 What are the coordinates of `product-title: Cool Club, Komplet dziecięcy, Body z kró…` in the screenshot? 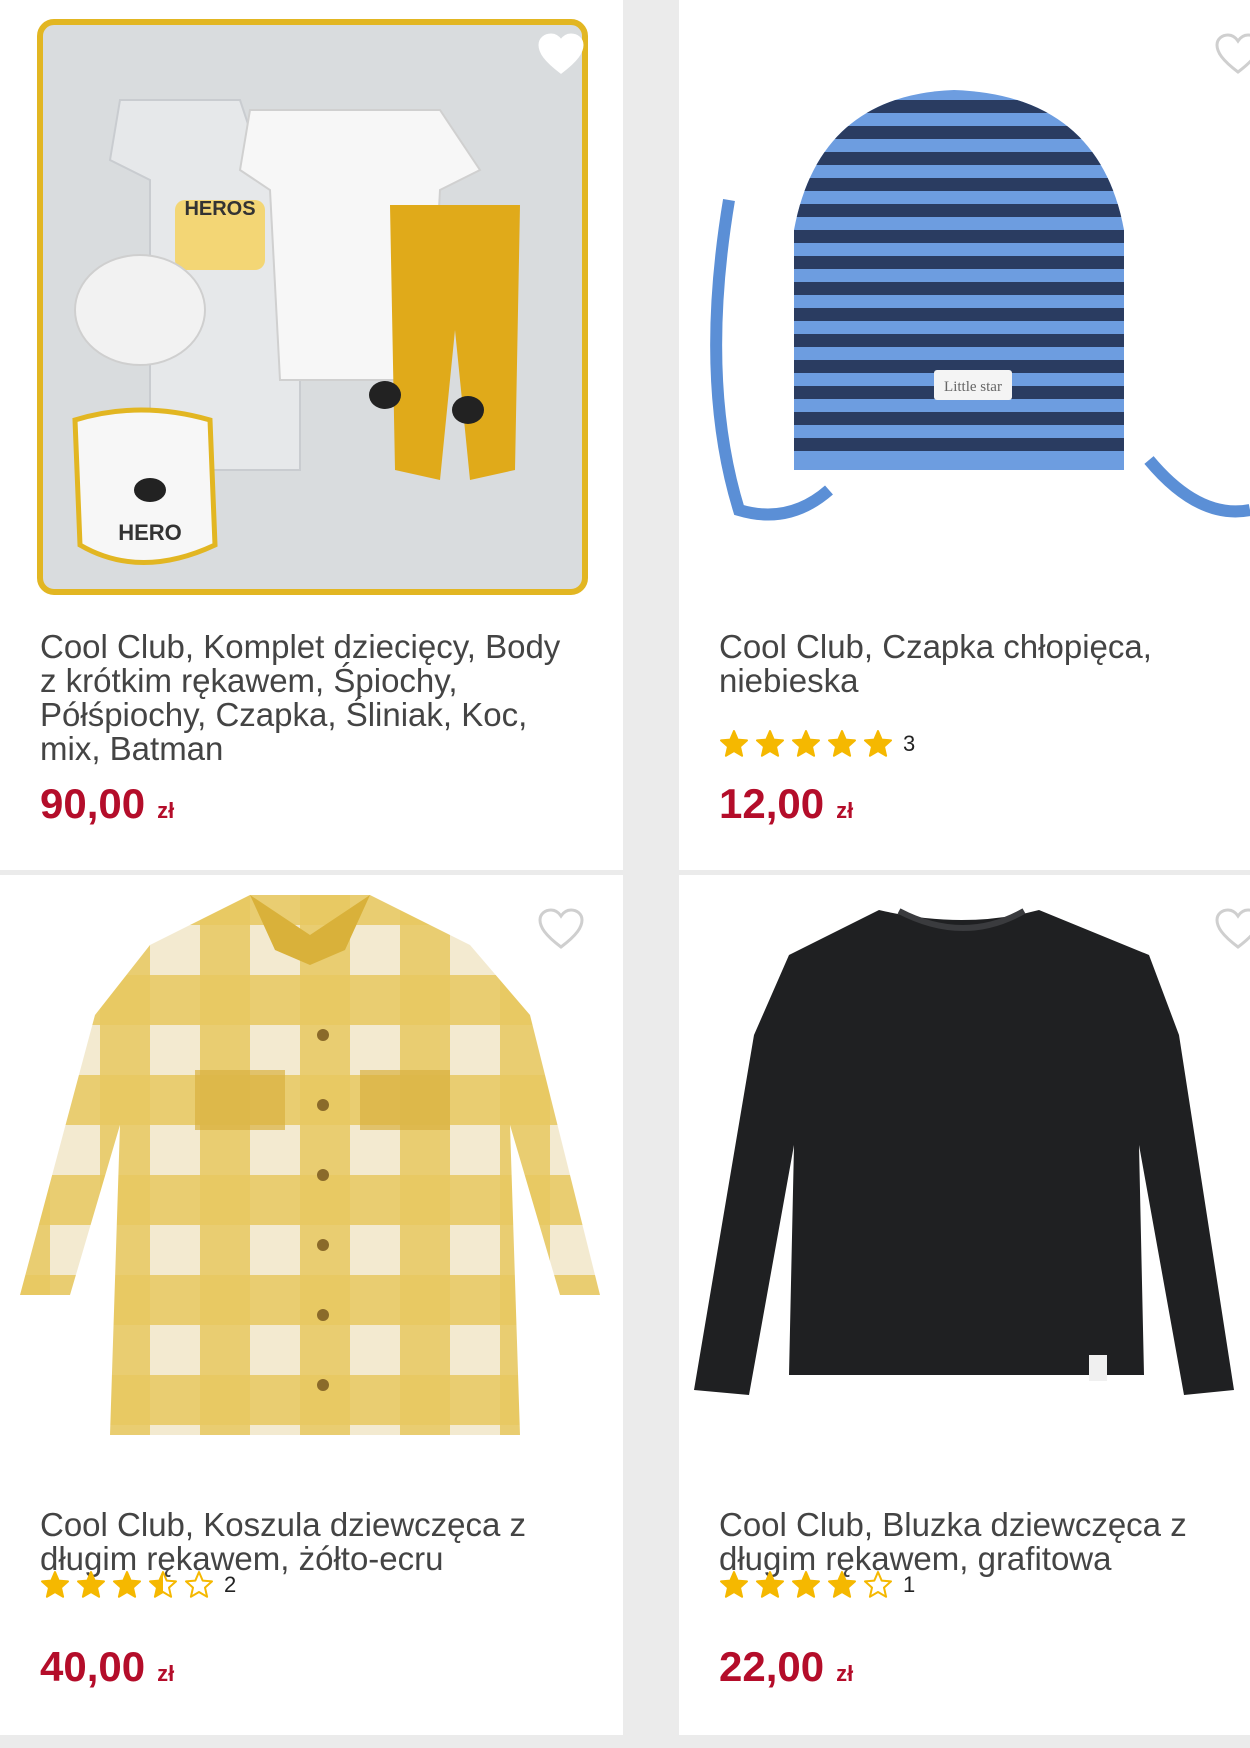 It's located at (311, 698).